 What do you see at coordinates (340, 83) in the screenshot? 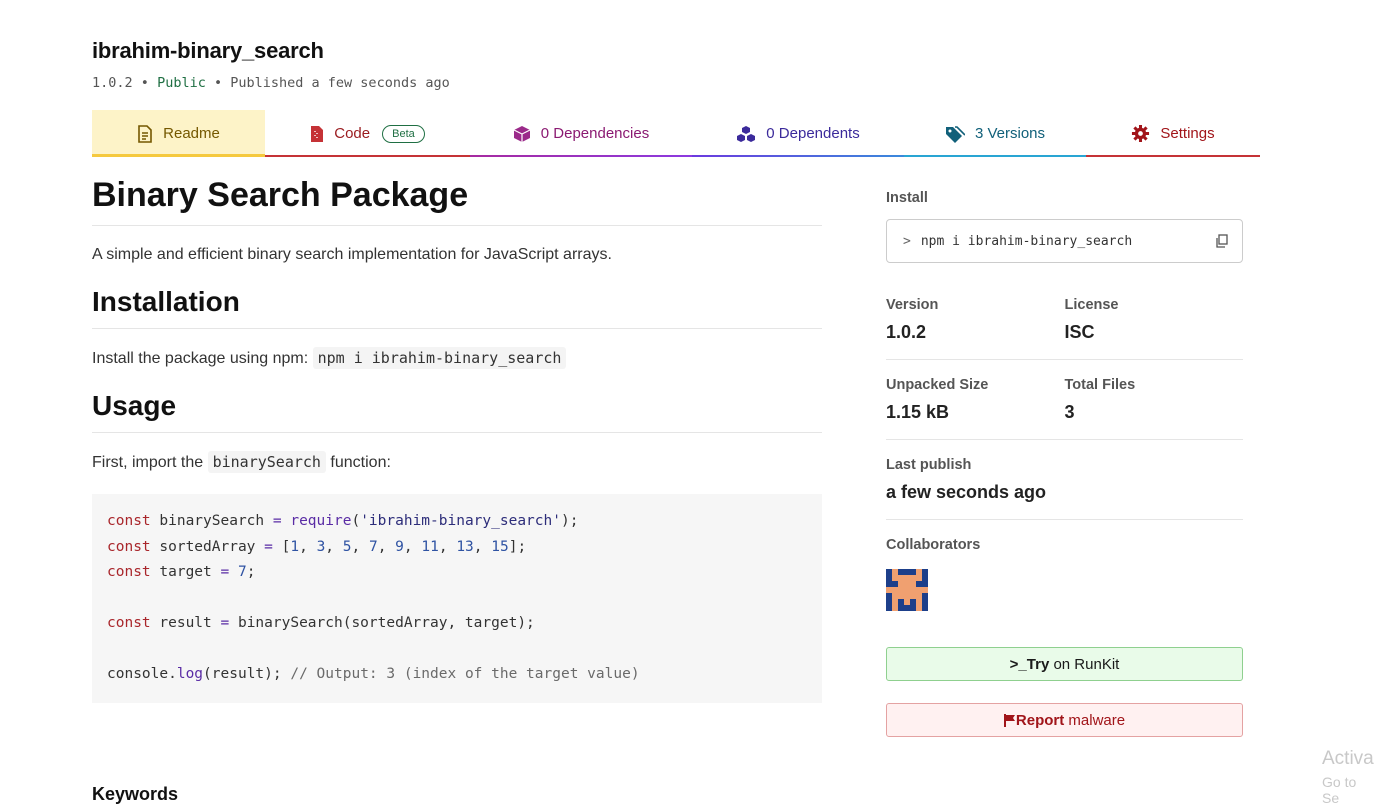
I see `package-published: Published a few seconds ago` at bounding box center [340, 83].